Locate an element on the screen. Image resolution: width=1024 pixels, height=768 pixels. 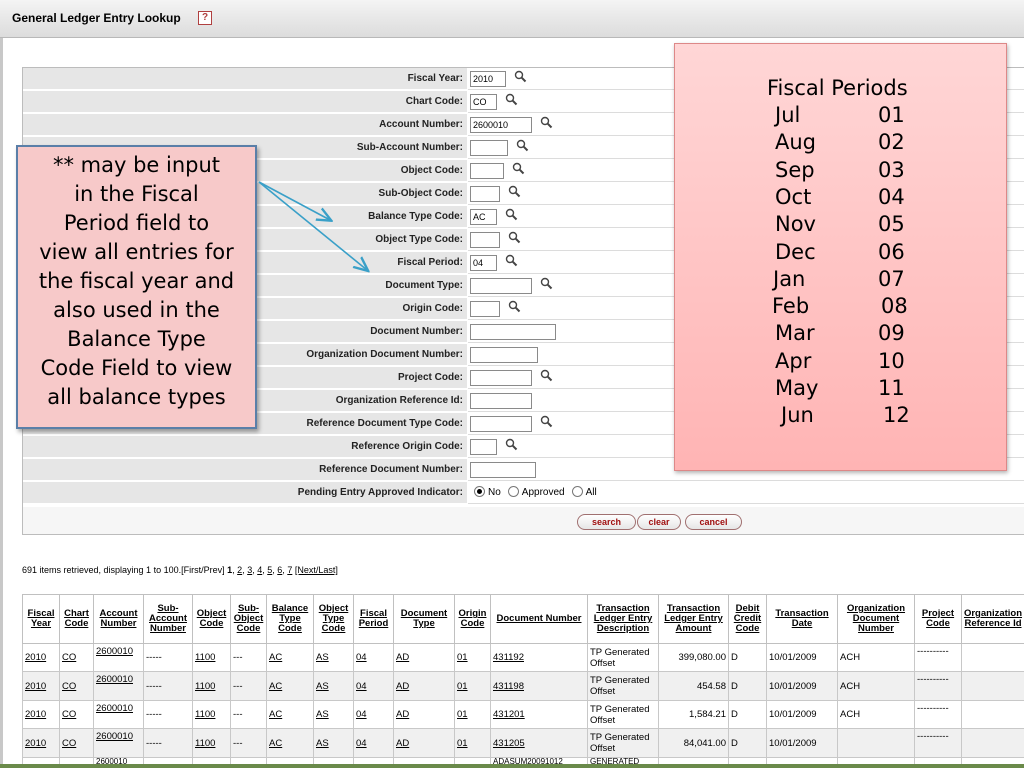
first-prev-link: [First/Prev] is located at coordinates (203, 570).